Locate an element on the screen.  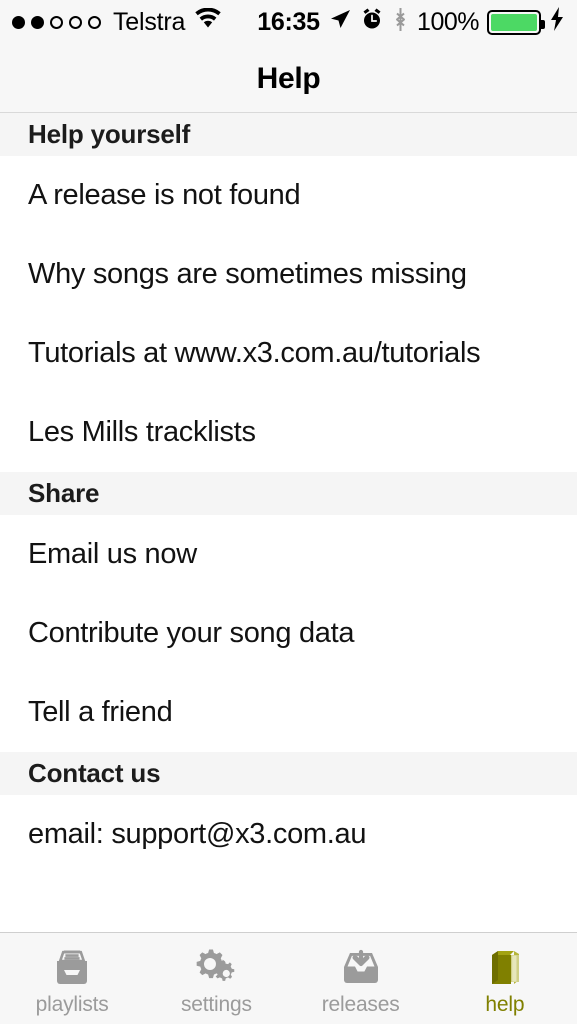
tab-playlists: playlists is located at coordinates (72, 978).